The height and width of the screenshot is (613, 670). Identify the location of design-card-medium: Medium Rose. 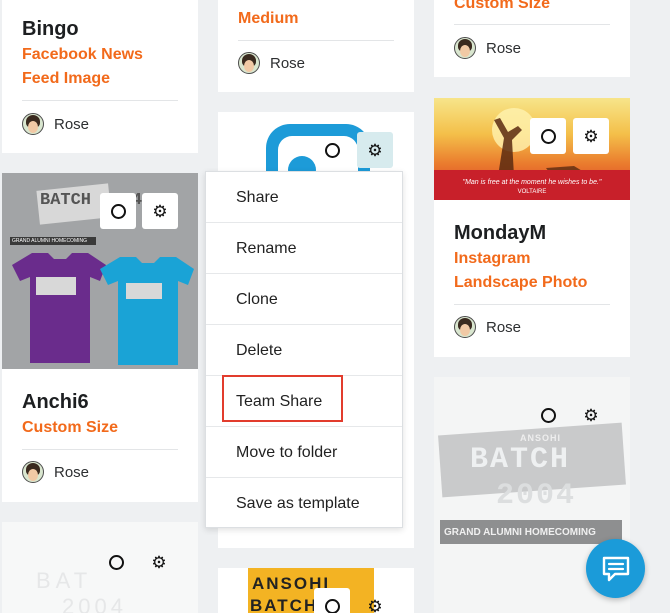
(316, 46).